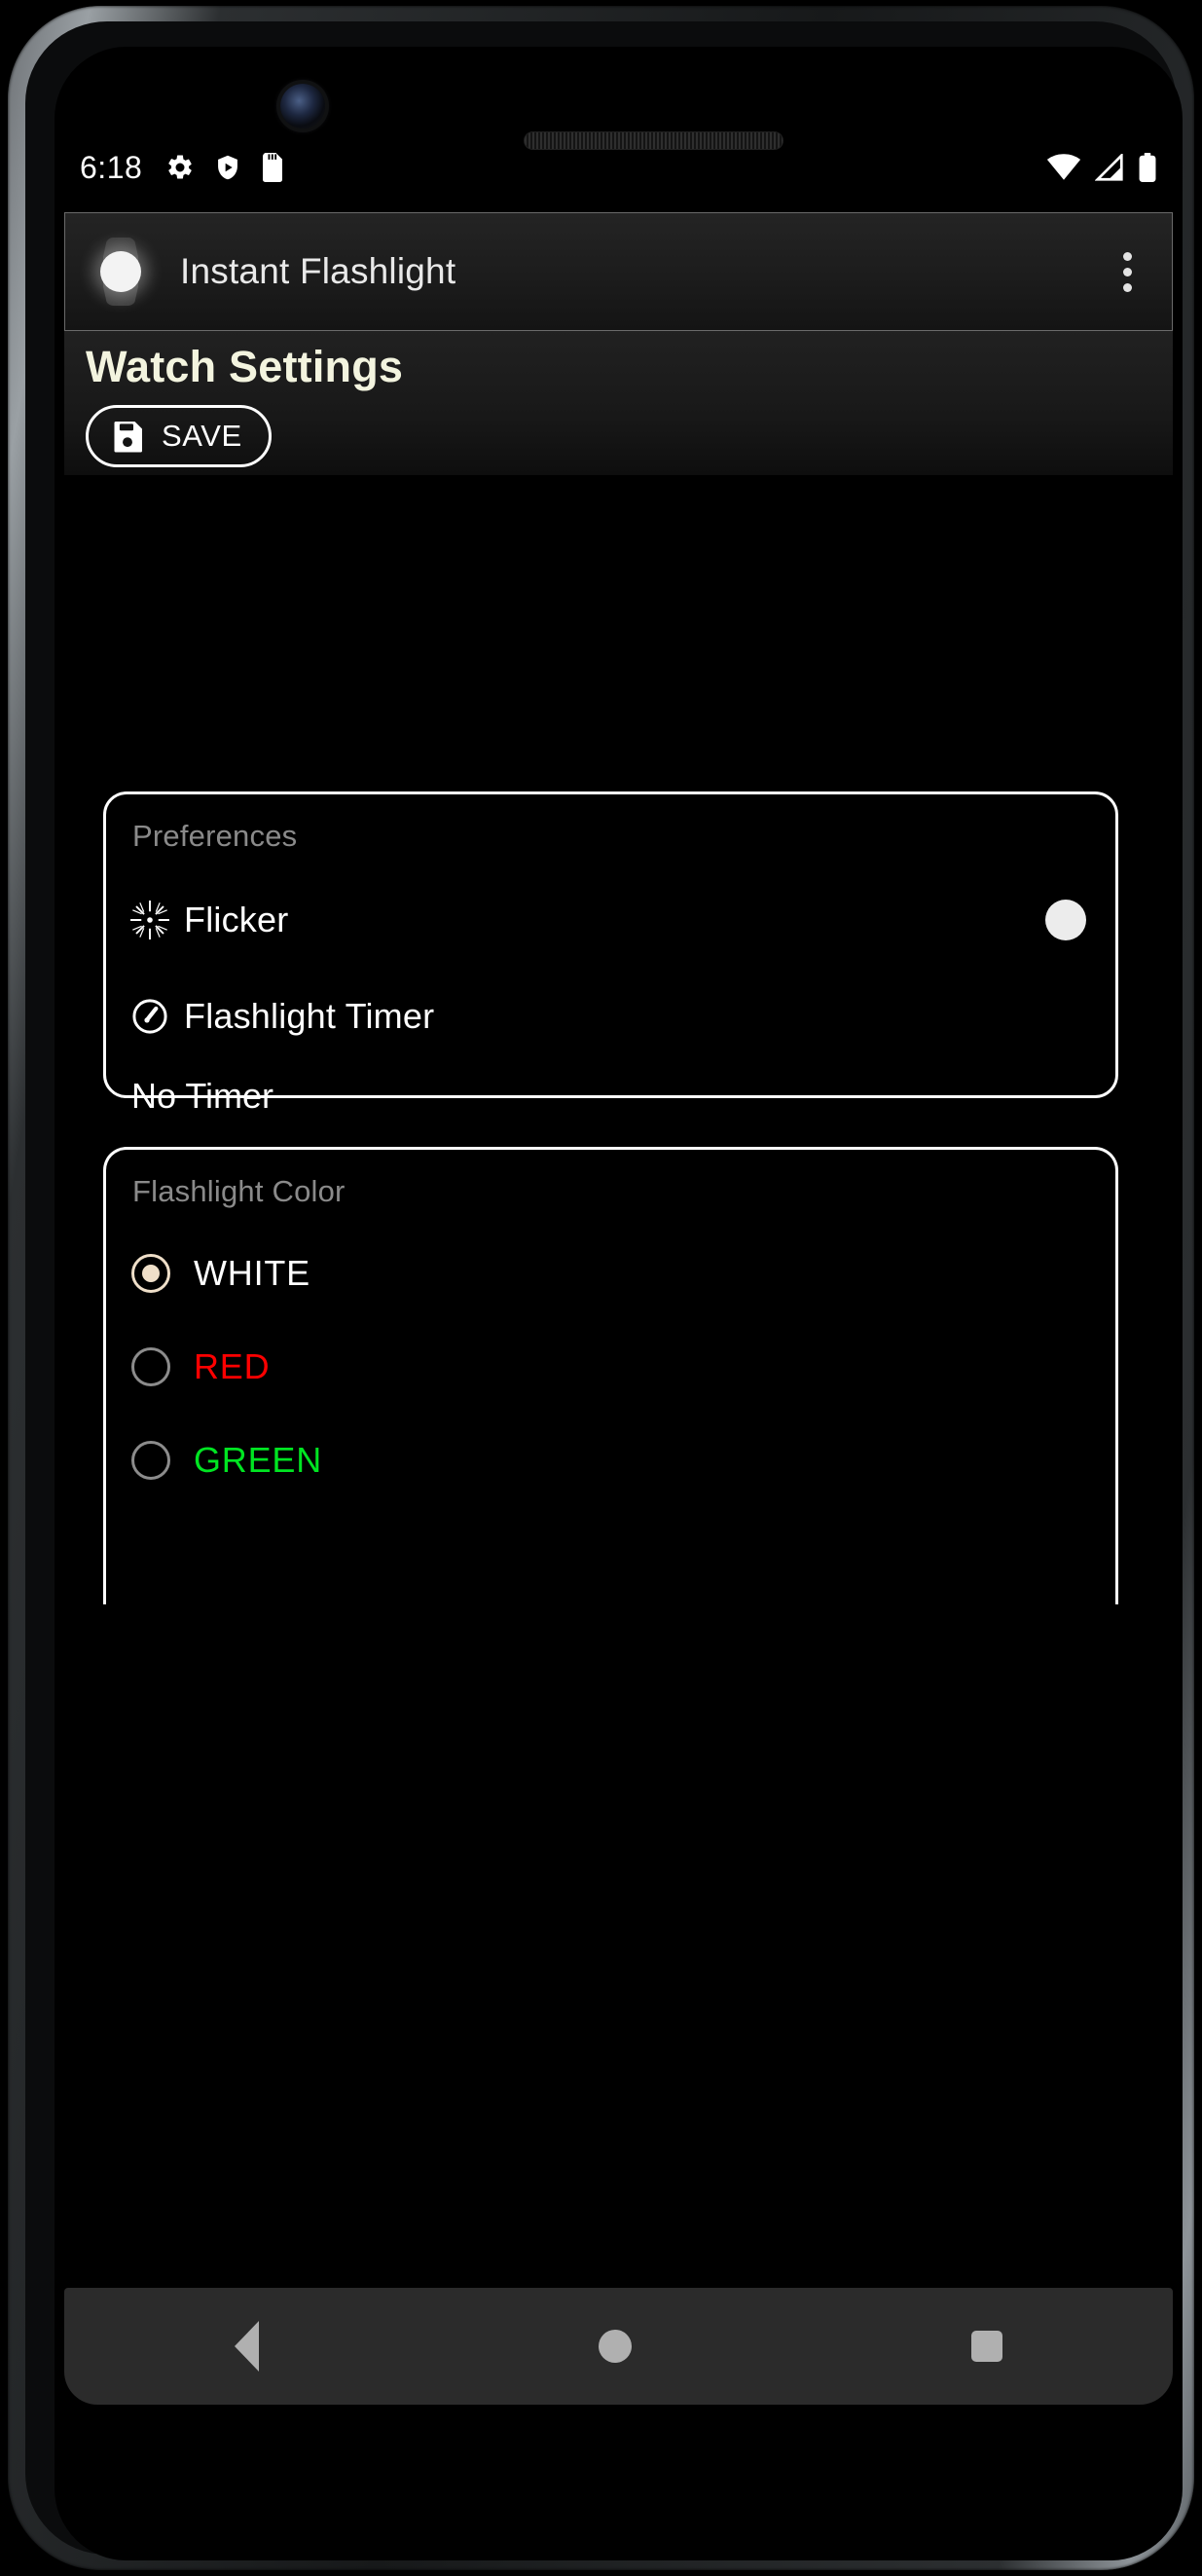 The width and height of the screenshot is (1202, 2576). I want to click on gear-icon, so click(180, 167).